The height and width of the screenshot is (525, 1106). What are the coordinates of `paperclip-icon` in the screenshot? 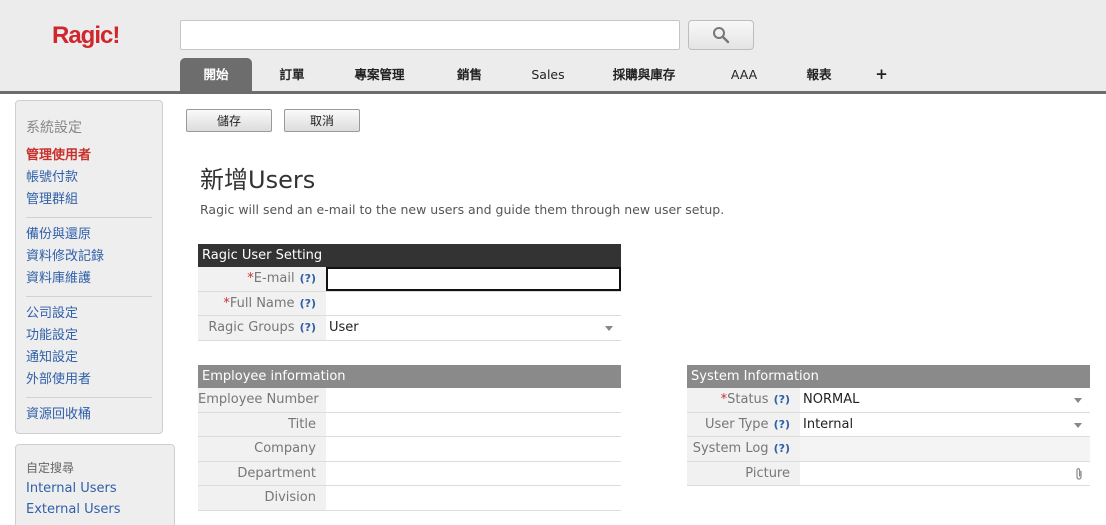 It's located at (1079, 474).